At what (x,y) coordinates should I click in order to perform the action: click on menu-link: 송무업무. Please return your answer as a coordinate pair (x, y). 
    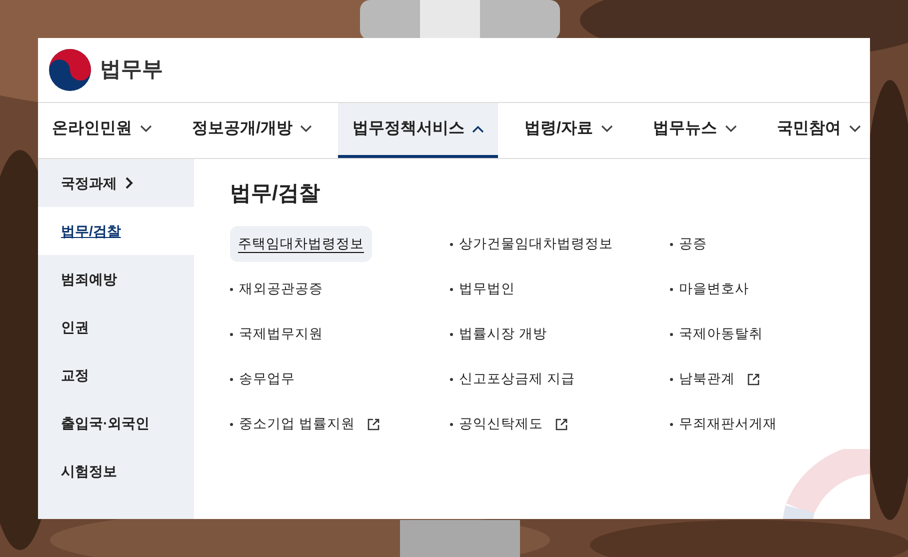
    Looking at the image, I should click on (340, 379).